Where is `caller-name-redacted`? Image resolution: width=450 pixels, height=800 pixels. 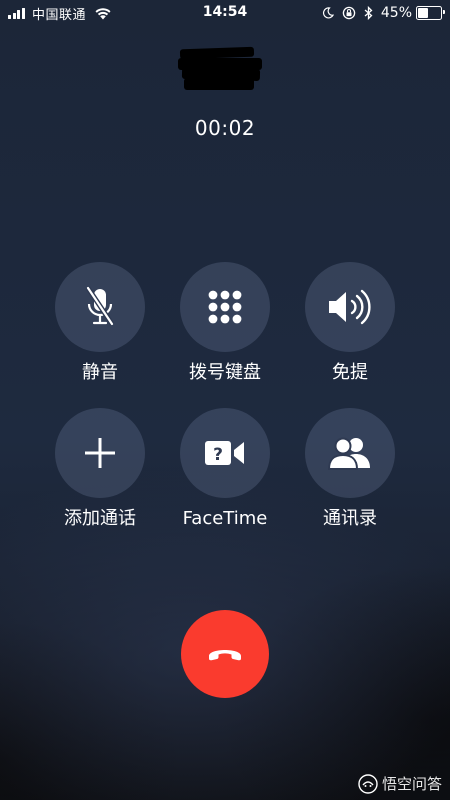
caller-name-redacted is located at coordinates (220, 69).